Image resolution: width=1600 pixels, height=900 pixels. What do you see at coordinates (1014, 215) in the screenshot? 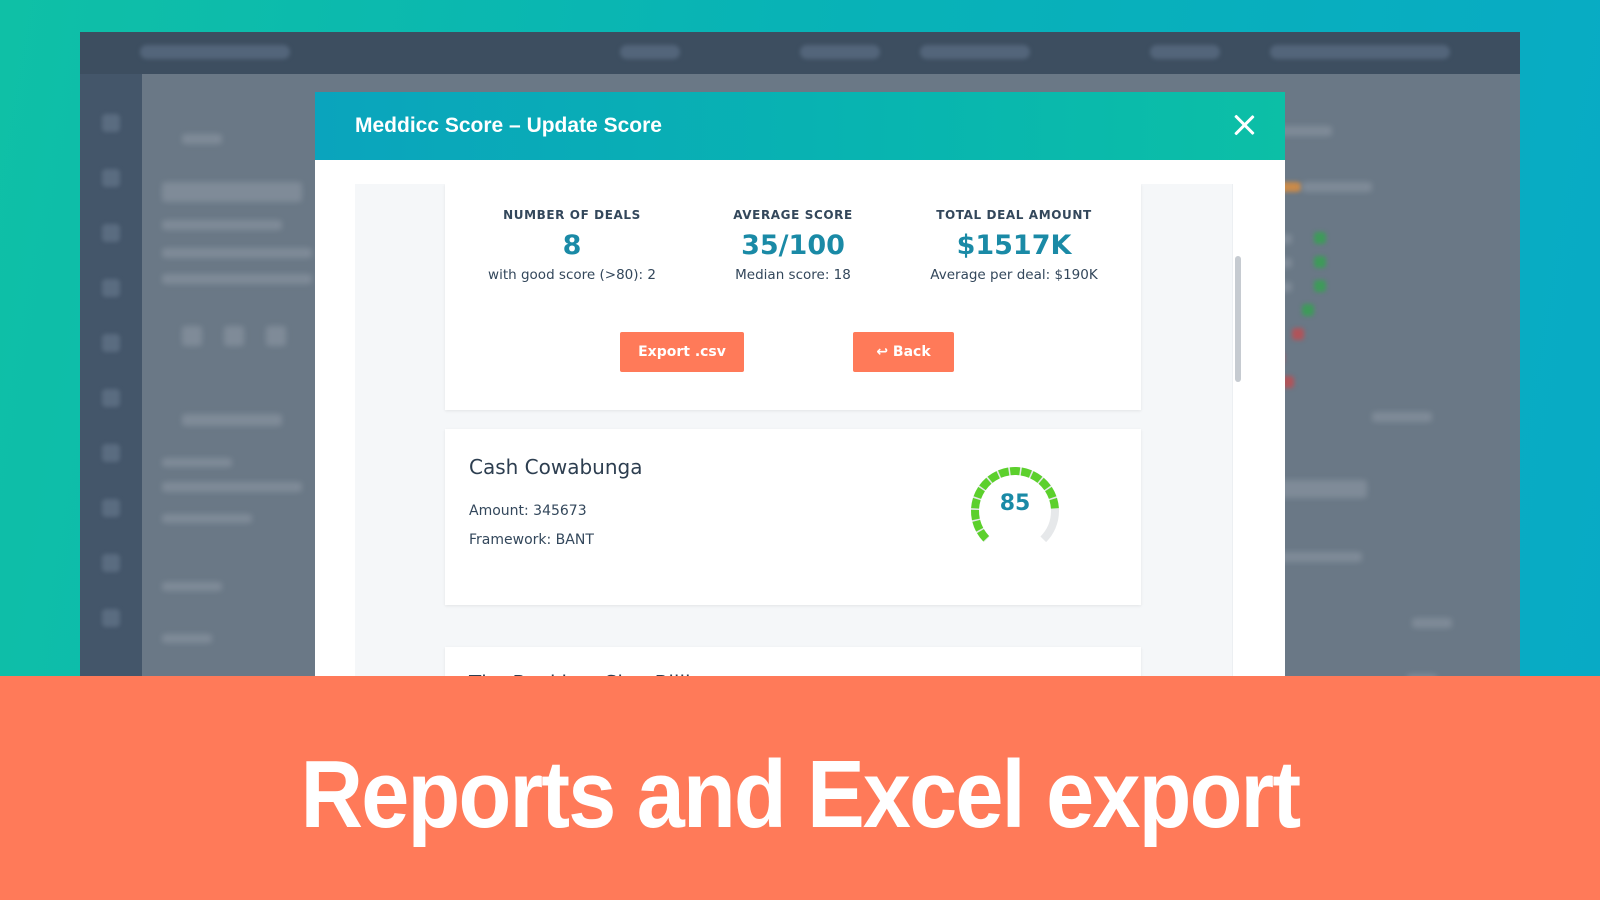
I see `stat-label: TOTAL DEAL AMOUNT` at bounding box center [1014, 215].